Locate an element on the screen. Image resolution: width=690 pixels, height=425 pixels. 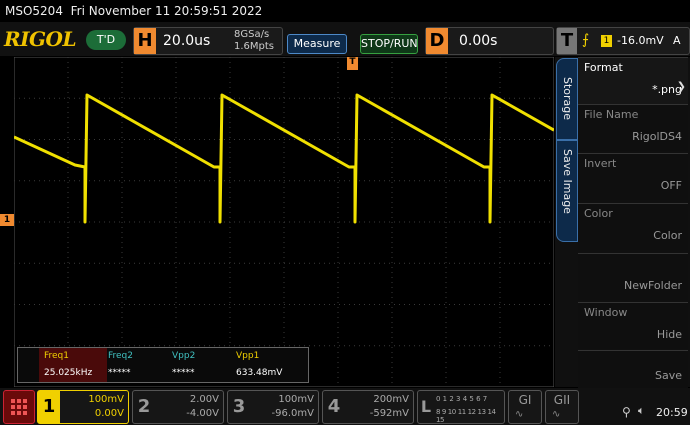
tab-save-image-label: Save Image is located at coordinates (567, 181).